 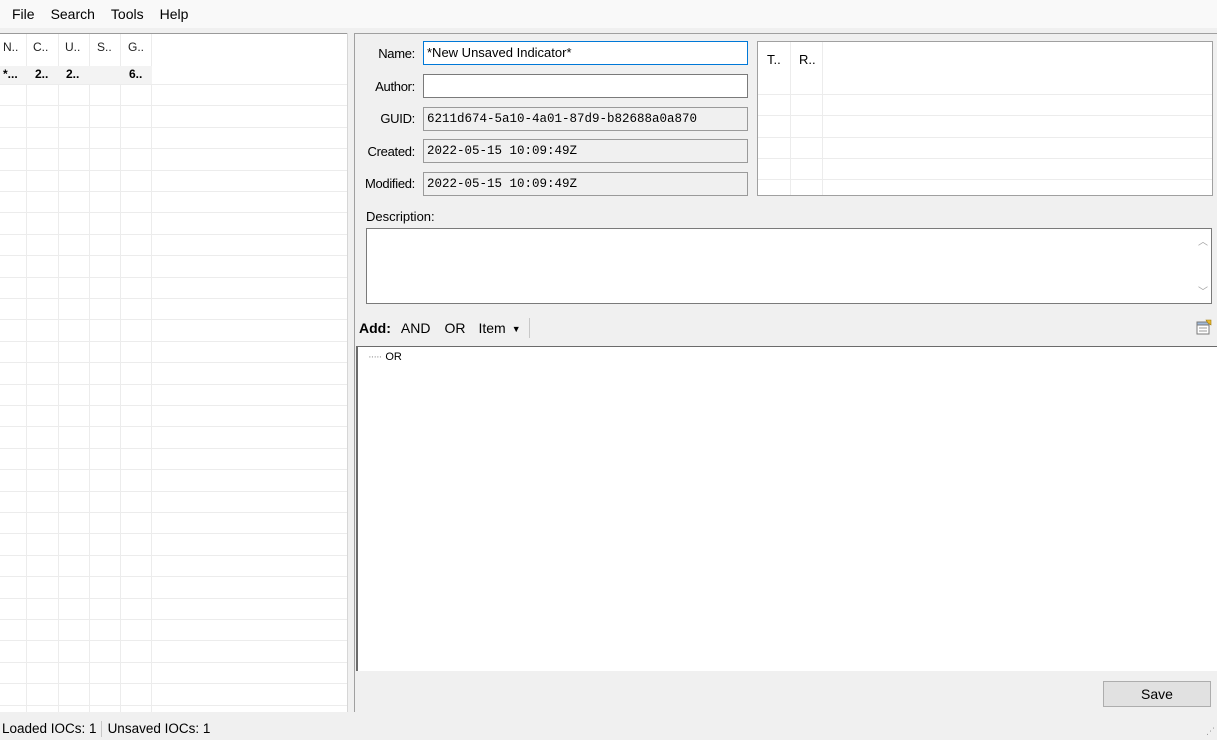 I want to click on name-field: *New Unsaved Indicator*, so click(x=585, y=53).